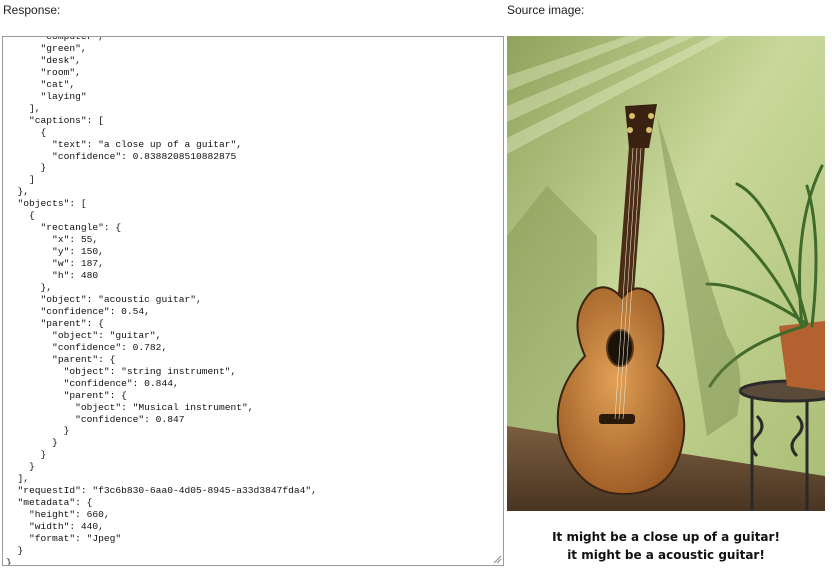 The width and height of the screenshot is (832, 570). What do you see at coordinates (666, 555) in the screenshot?
I see `caption-line-2: it might be a acoustic guitar!` at bounding box center [666, 555].